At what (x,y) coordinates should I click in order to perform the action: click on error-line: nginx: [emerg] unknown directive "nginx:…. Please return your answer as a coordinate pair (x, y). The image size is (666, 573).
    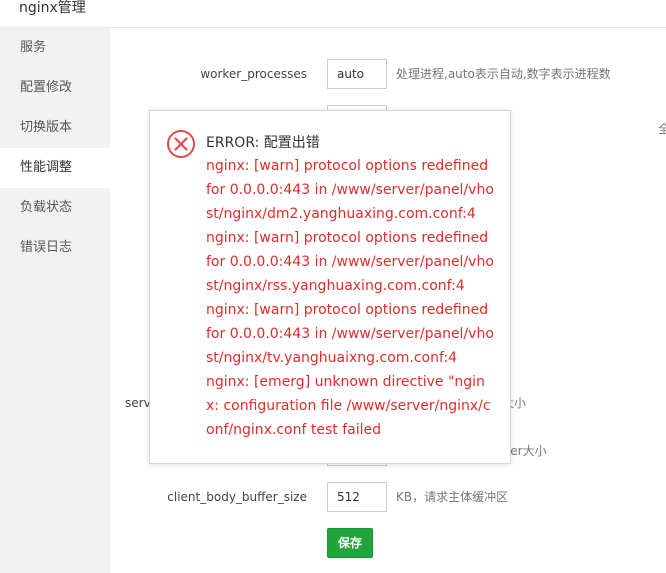
    Looking at the image, I should click on (348, 406).